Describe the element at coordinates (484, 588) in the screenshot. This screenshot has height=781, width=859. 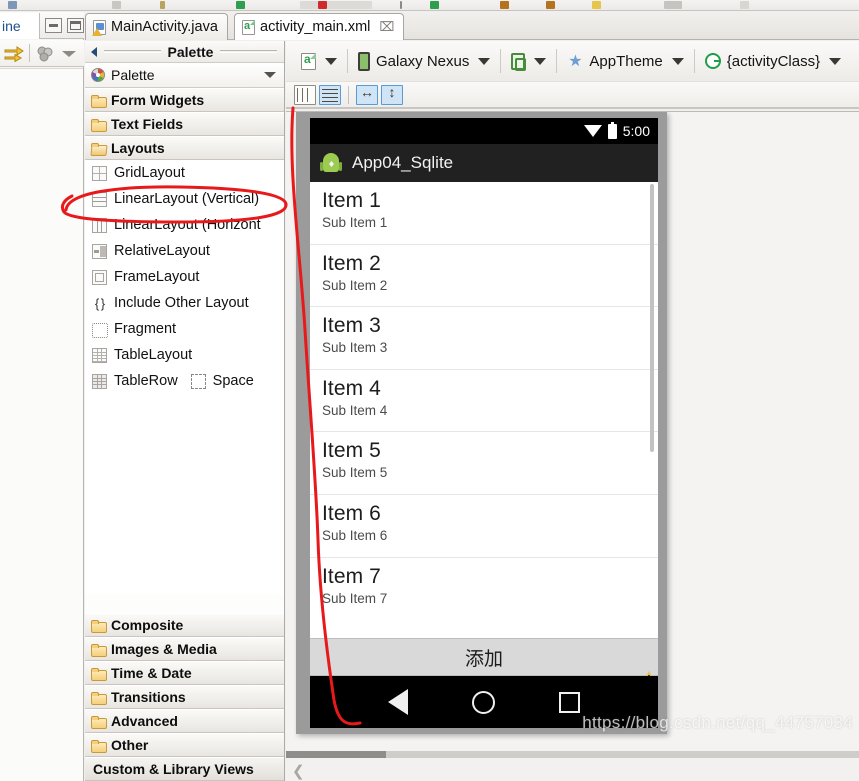
I see `list-item: Item 7 Sub Item 7` at that location.